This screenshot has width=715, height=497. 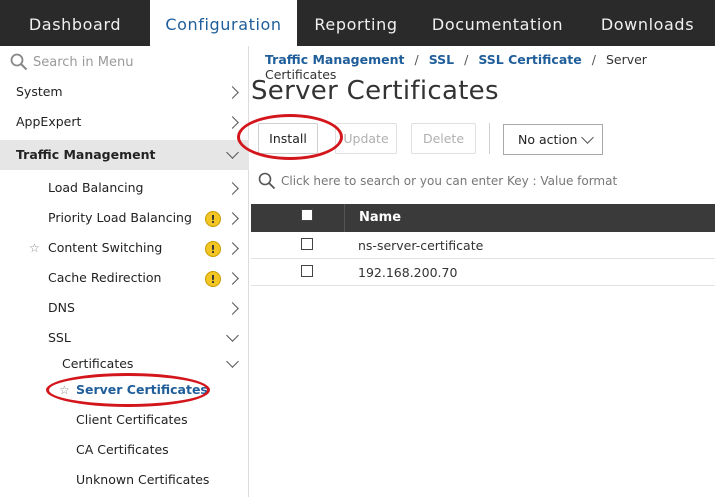 I want to click on update-button: Update, so click(x=366, y=138).